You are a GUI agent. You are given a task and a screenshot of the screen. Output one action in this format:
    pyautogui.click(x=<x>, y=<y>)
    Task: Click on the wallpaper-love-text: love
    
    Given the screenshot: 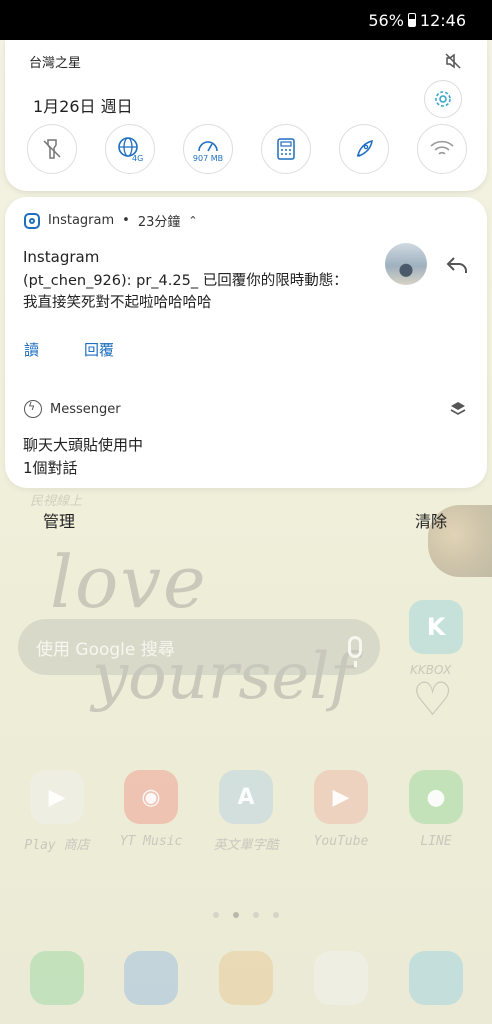 What is the action you would take?
    pyautogui.click(x=129, y=582)
    